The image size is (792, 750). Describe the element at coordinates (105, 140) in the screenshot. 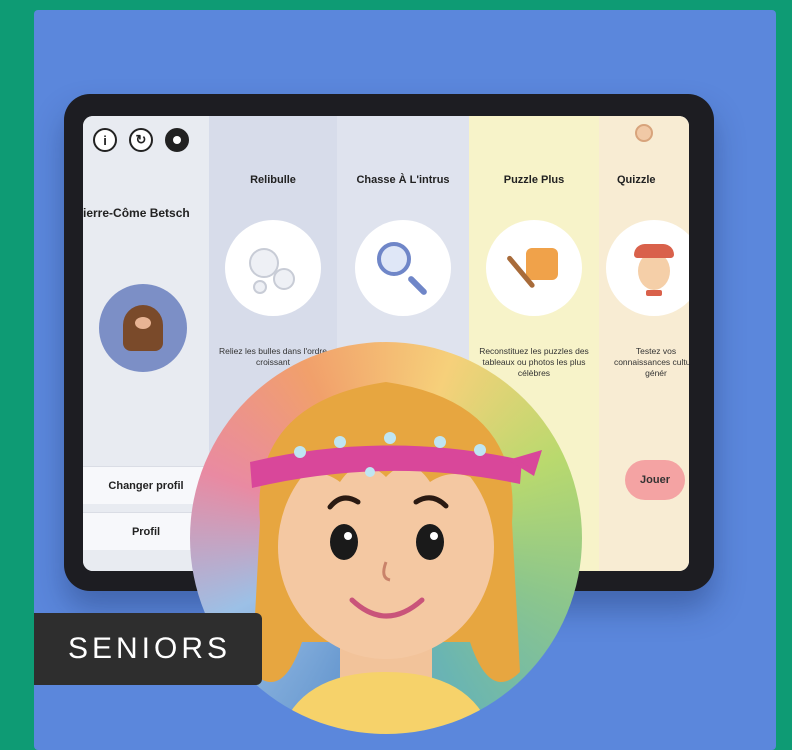

I see `info-icon: i` at that location.